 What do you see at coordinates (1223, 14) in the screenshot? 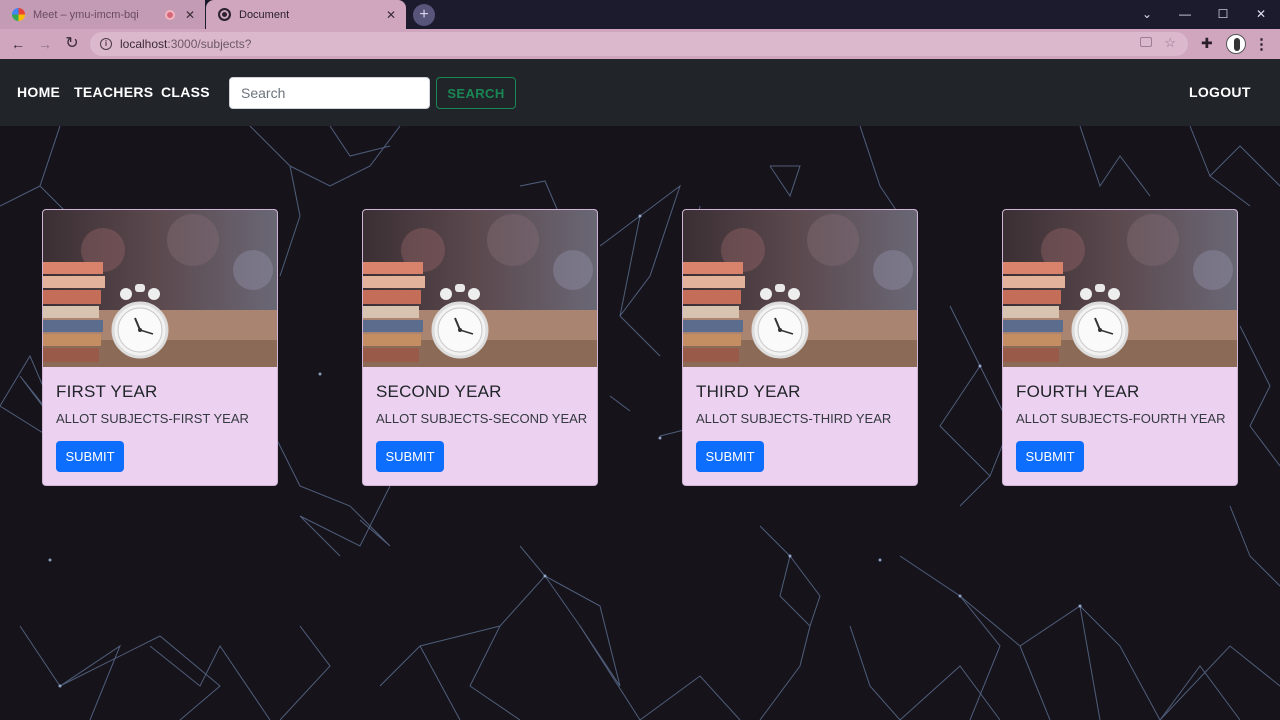
I see `maximize-button: ☐` at bounding box center [1223, 14].